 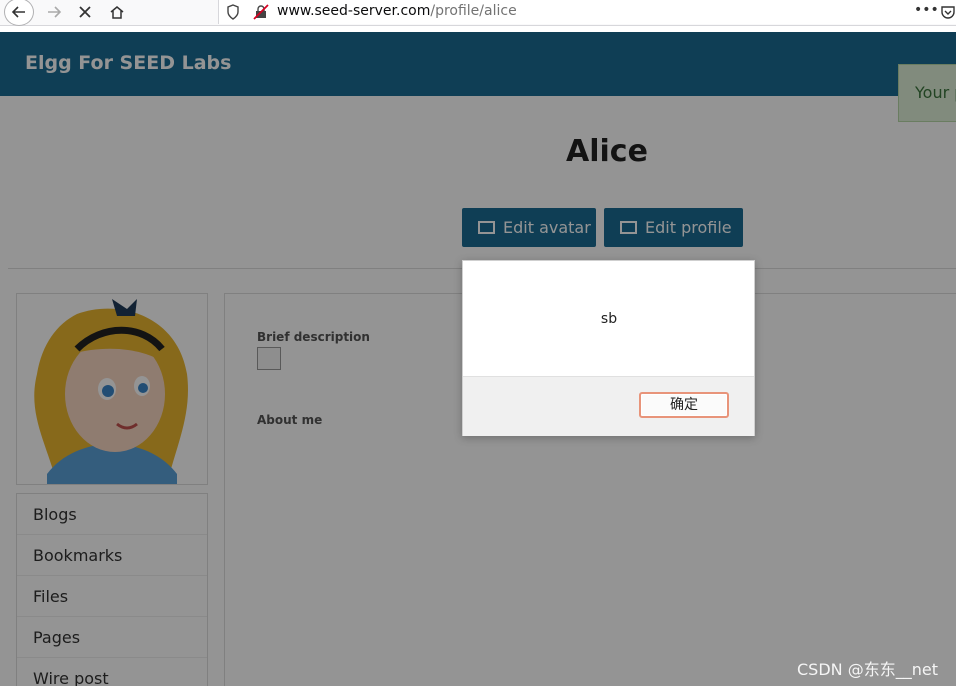 What do you see at coordinates (684, 405) in the screenshot?
I see `ok-button: 确定` at bounding box center [684, 405].